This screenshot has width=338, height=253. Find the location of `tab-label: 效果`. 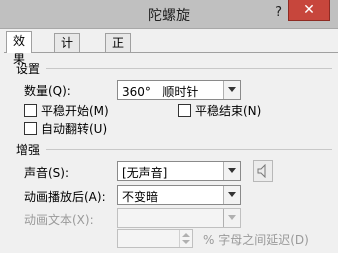

tab-label: 效果 is located at coordinates (19, 50).